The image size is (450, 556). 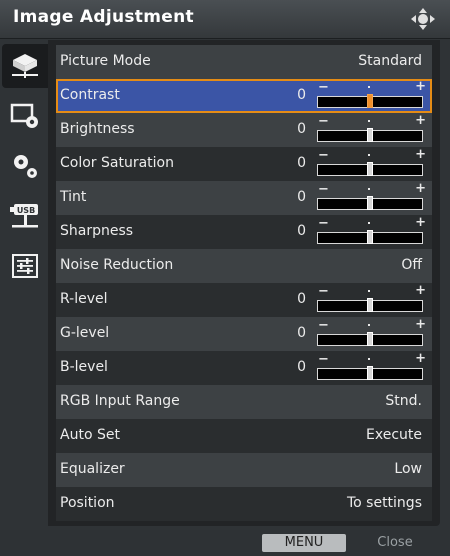 I want to click on projector-image-icon, so click(x=25, y=66).